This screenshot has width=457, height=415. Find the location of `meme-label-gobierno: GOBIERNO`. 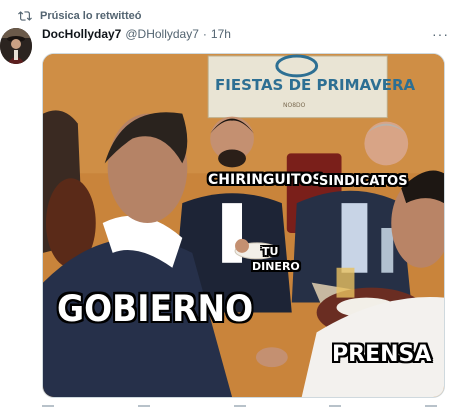

meme-label-gobierno: GOBIERNO is located at coordinates (155, 308).